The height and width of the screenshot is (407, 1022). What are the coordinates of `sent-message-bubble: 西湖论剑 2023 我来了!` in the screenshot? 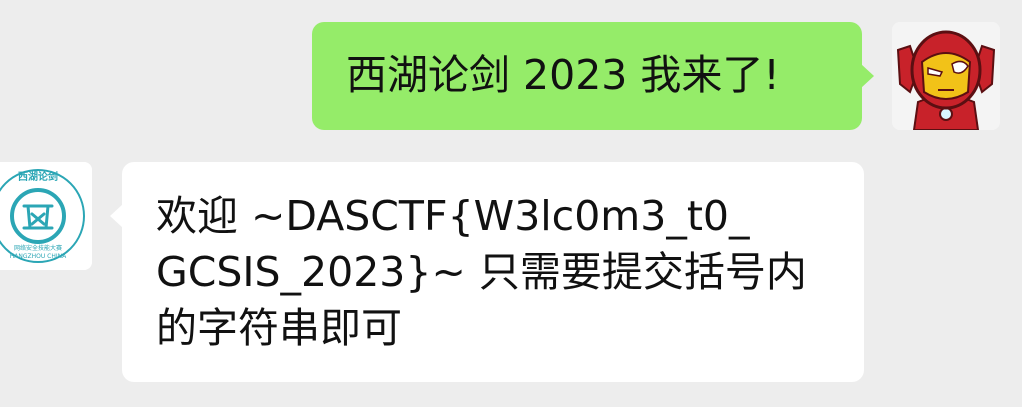 It's located at (593, 76).